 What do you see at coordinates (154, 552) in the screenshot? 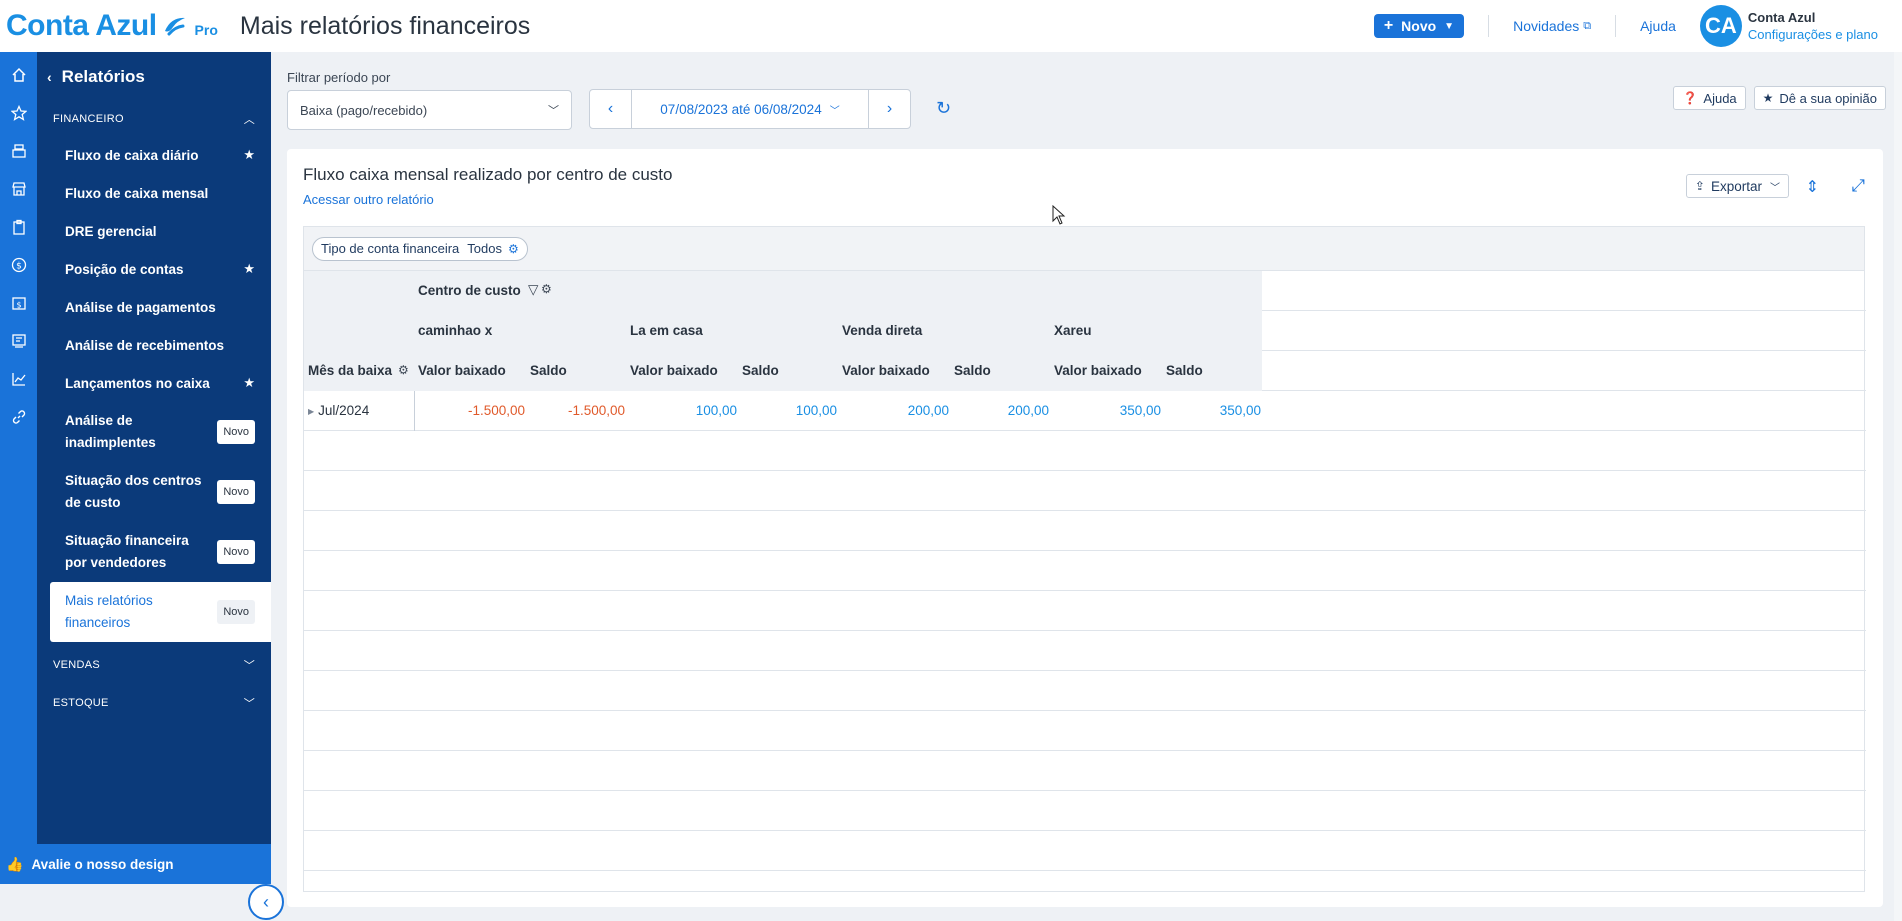
I see `sidebar-item-situacao-financeira-vendedores: Situação financeira por vendedores Novo` at bounding box center [154, 552].